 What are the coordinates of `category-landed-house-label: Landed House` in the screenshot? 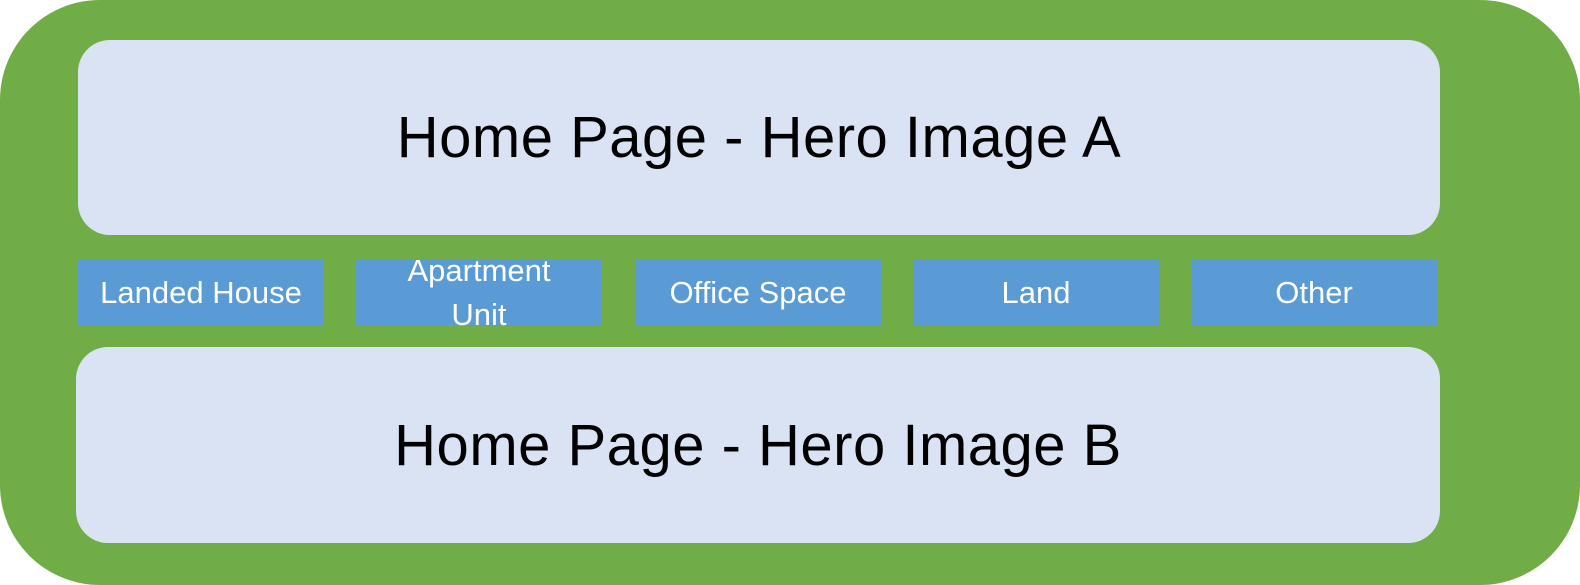 It's located at (201, 292).